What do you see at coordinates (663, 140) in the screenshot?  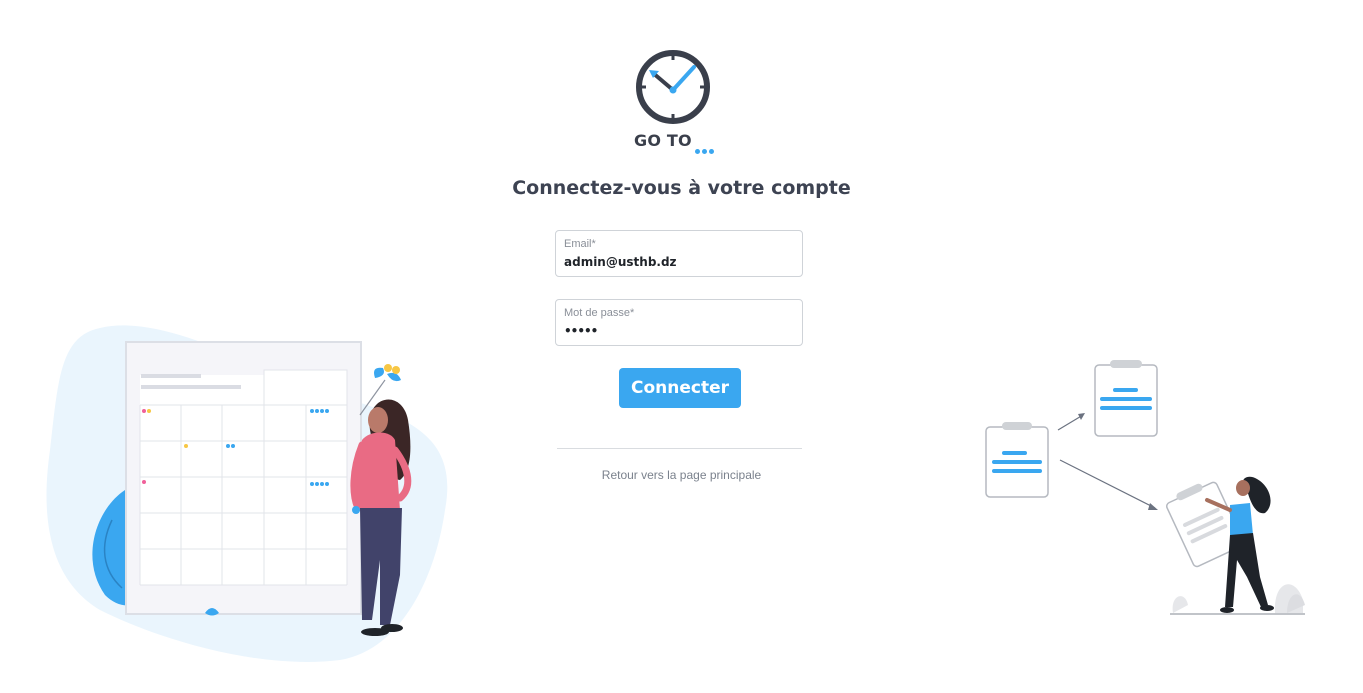 I see `brand-name: GO TO` at bounding box center [663, 140].